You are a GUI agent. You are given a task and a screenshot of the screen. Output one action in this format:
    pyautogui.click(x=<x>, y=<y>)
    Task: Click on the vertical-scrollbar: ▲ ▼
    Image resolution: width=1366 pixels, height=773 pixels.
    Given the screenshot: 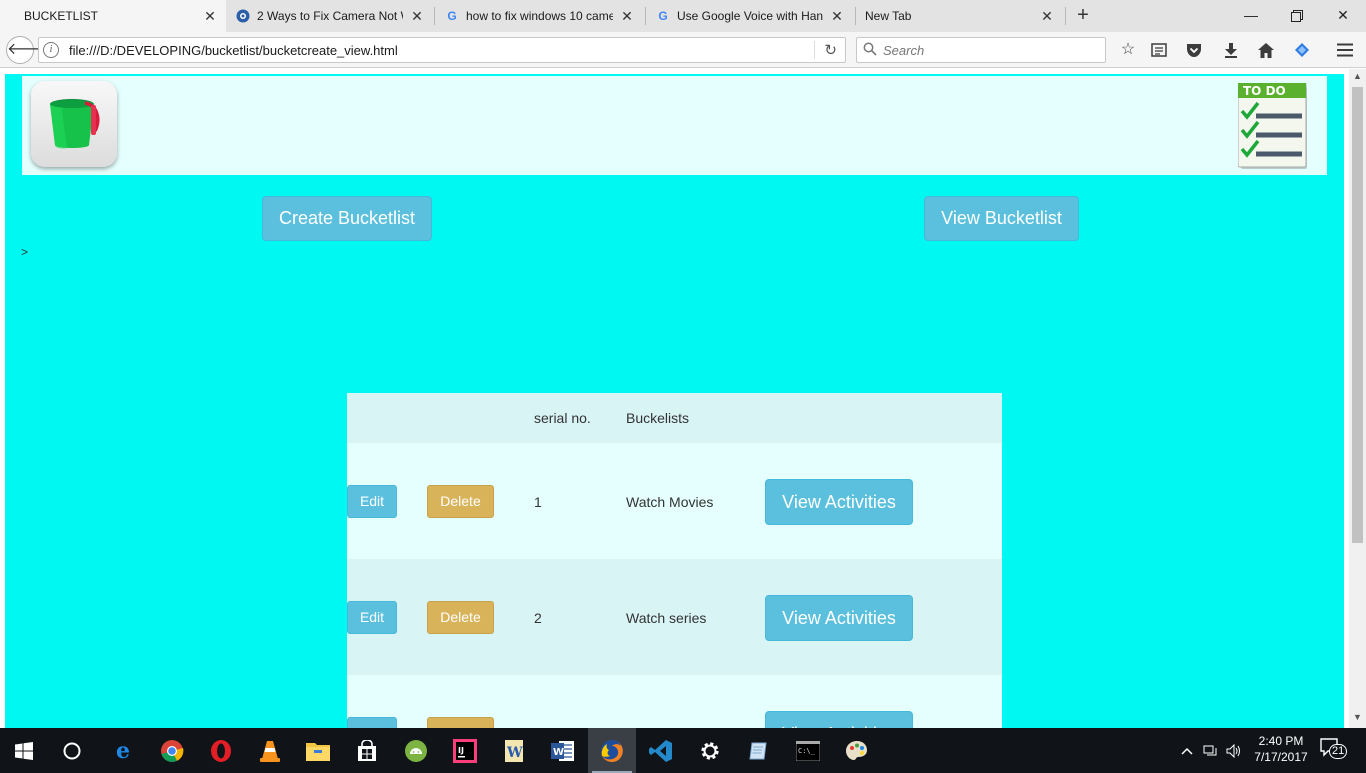 What is the action you would take?
    pyautogui.click(x=1357, y=398)
    